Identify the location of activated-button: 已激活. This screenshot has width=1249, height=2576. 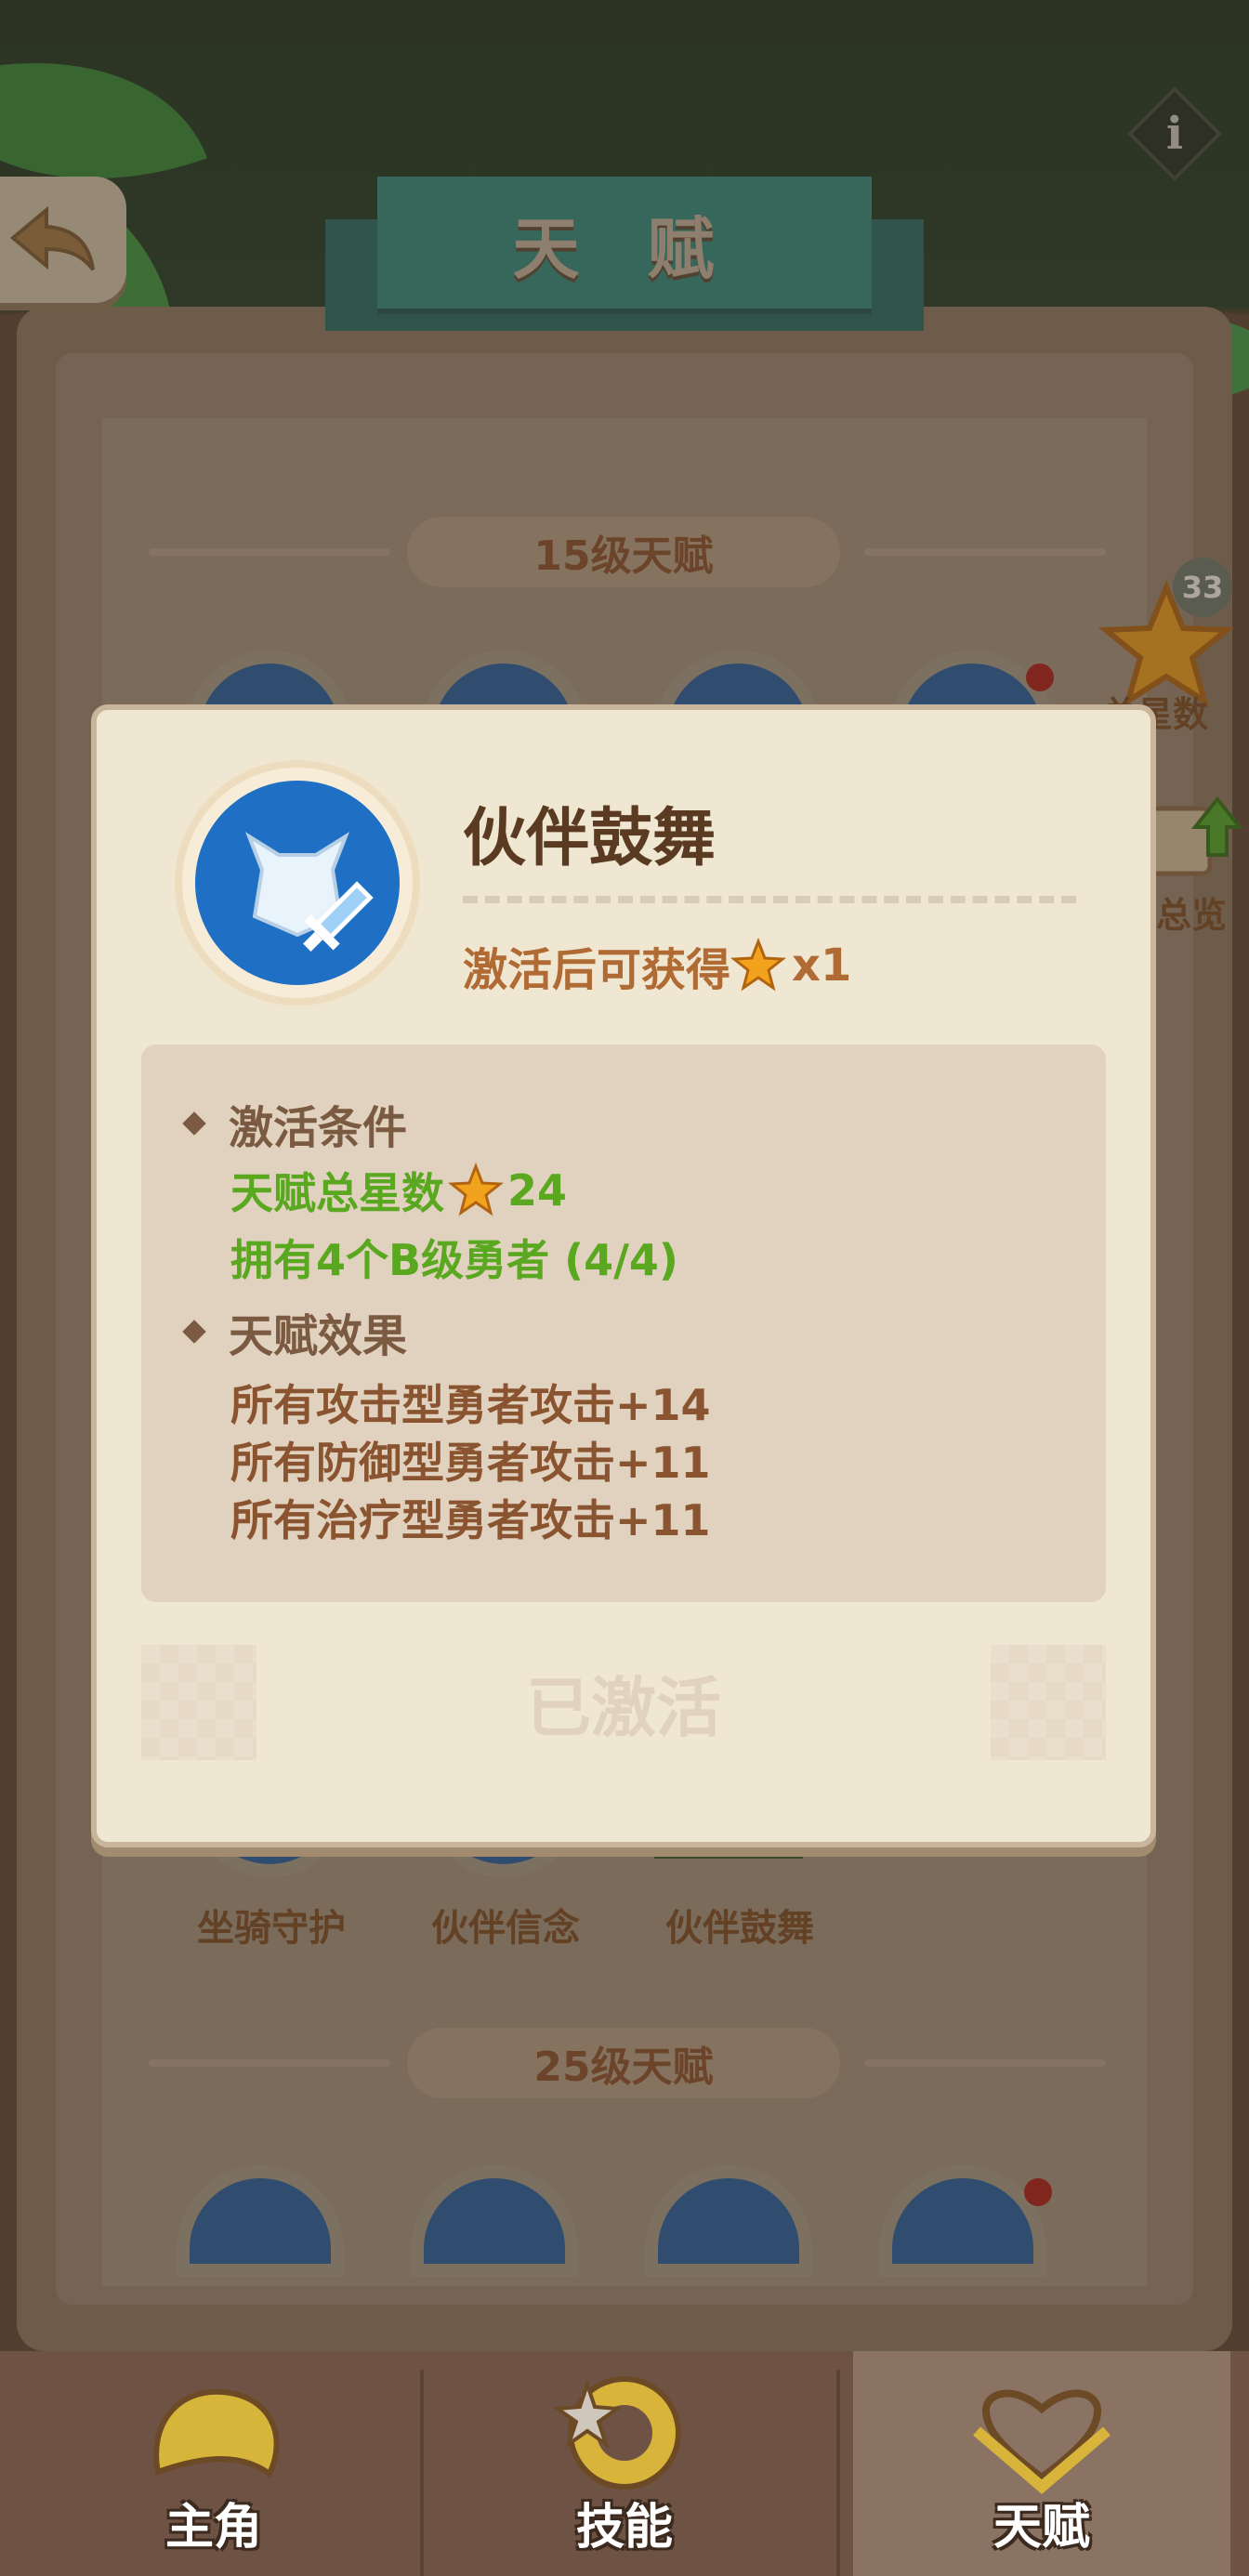
(623, 1702).